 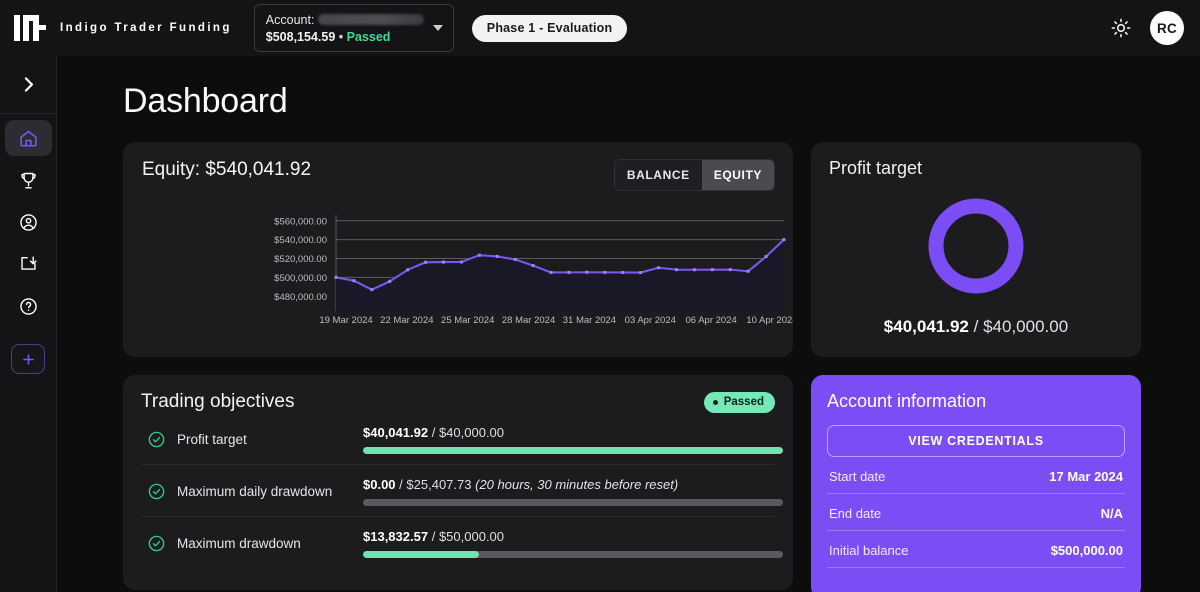 I want to click on objective-target: $25,407.73, so click(x=439, y=484).